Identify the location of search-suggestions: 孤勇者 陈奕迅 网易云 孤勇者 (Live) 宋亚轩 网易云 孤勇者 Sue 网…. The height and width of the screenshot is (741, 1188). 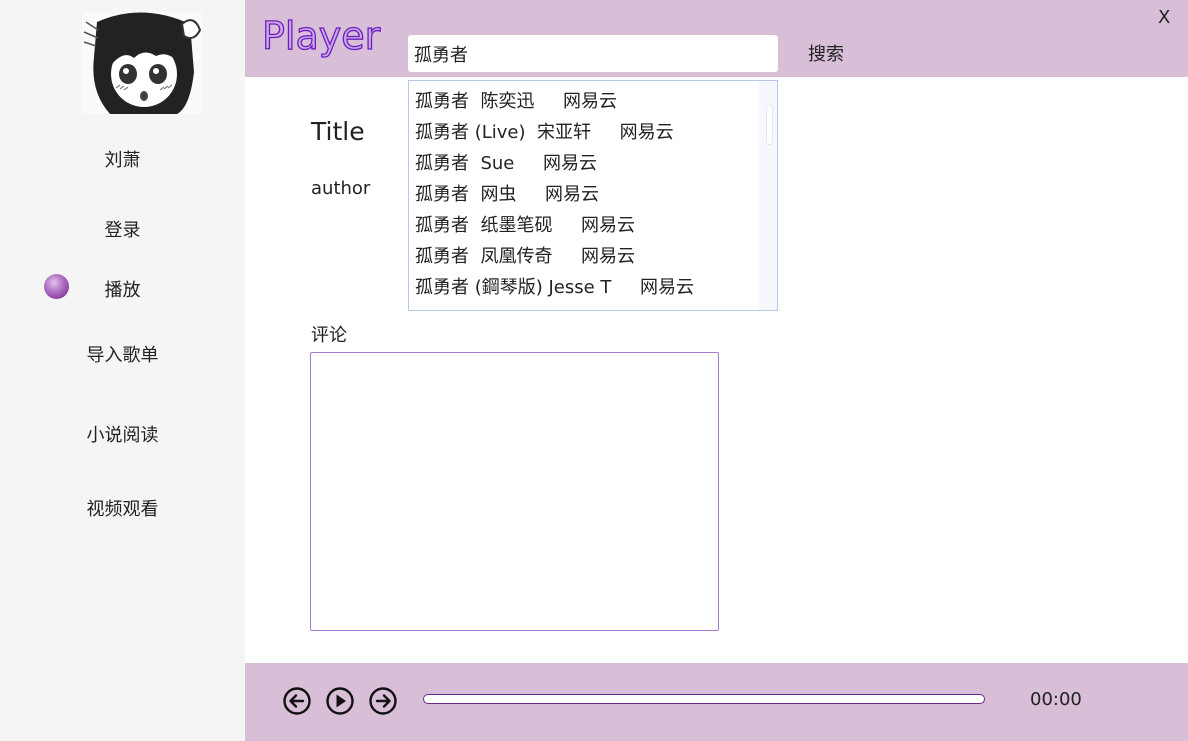
(593, 195).